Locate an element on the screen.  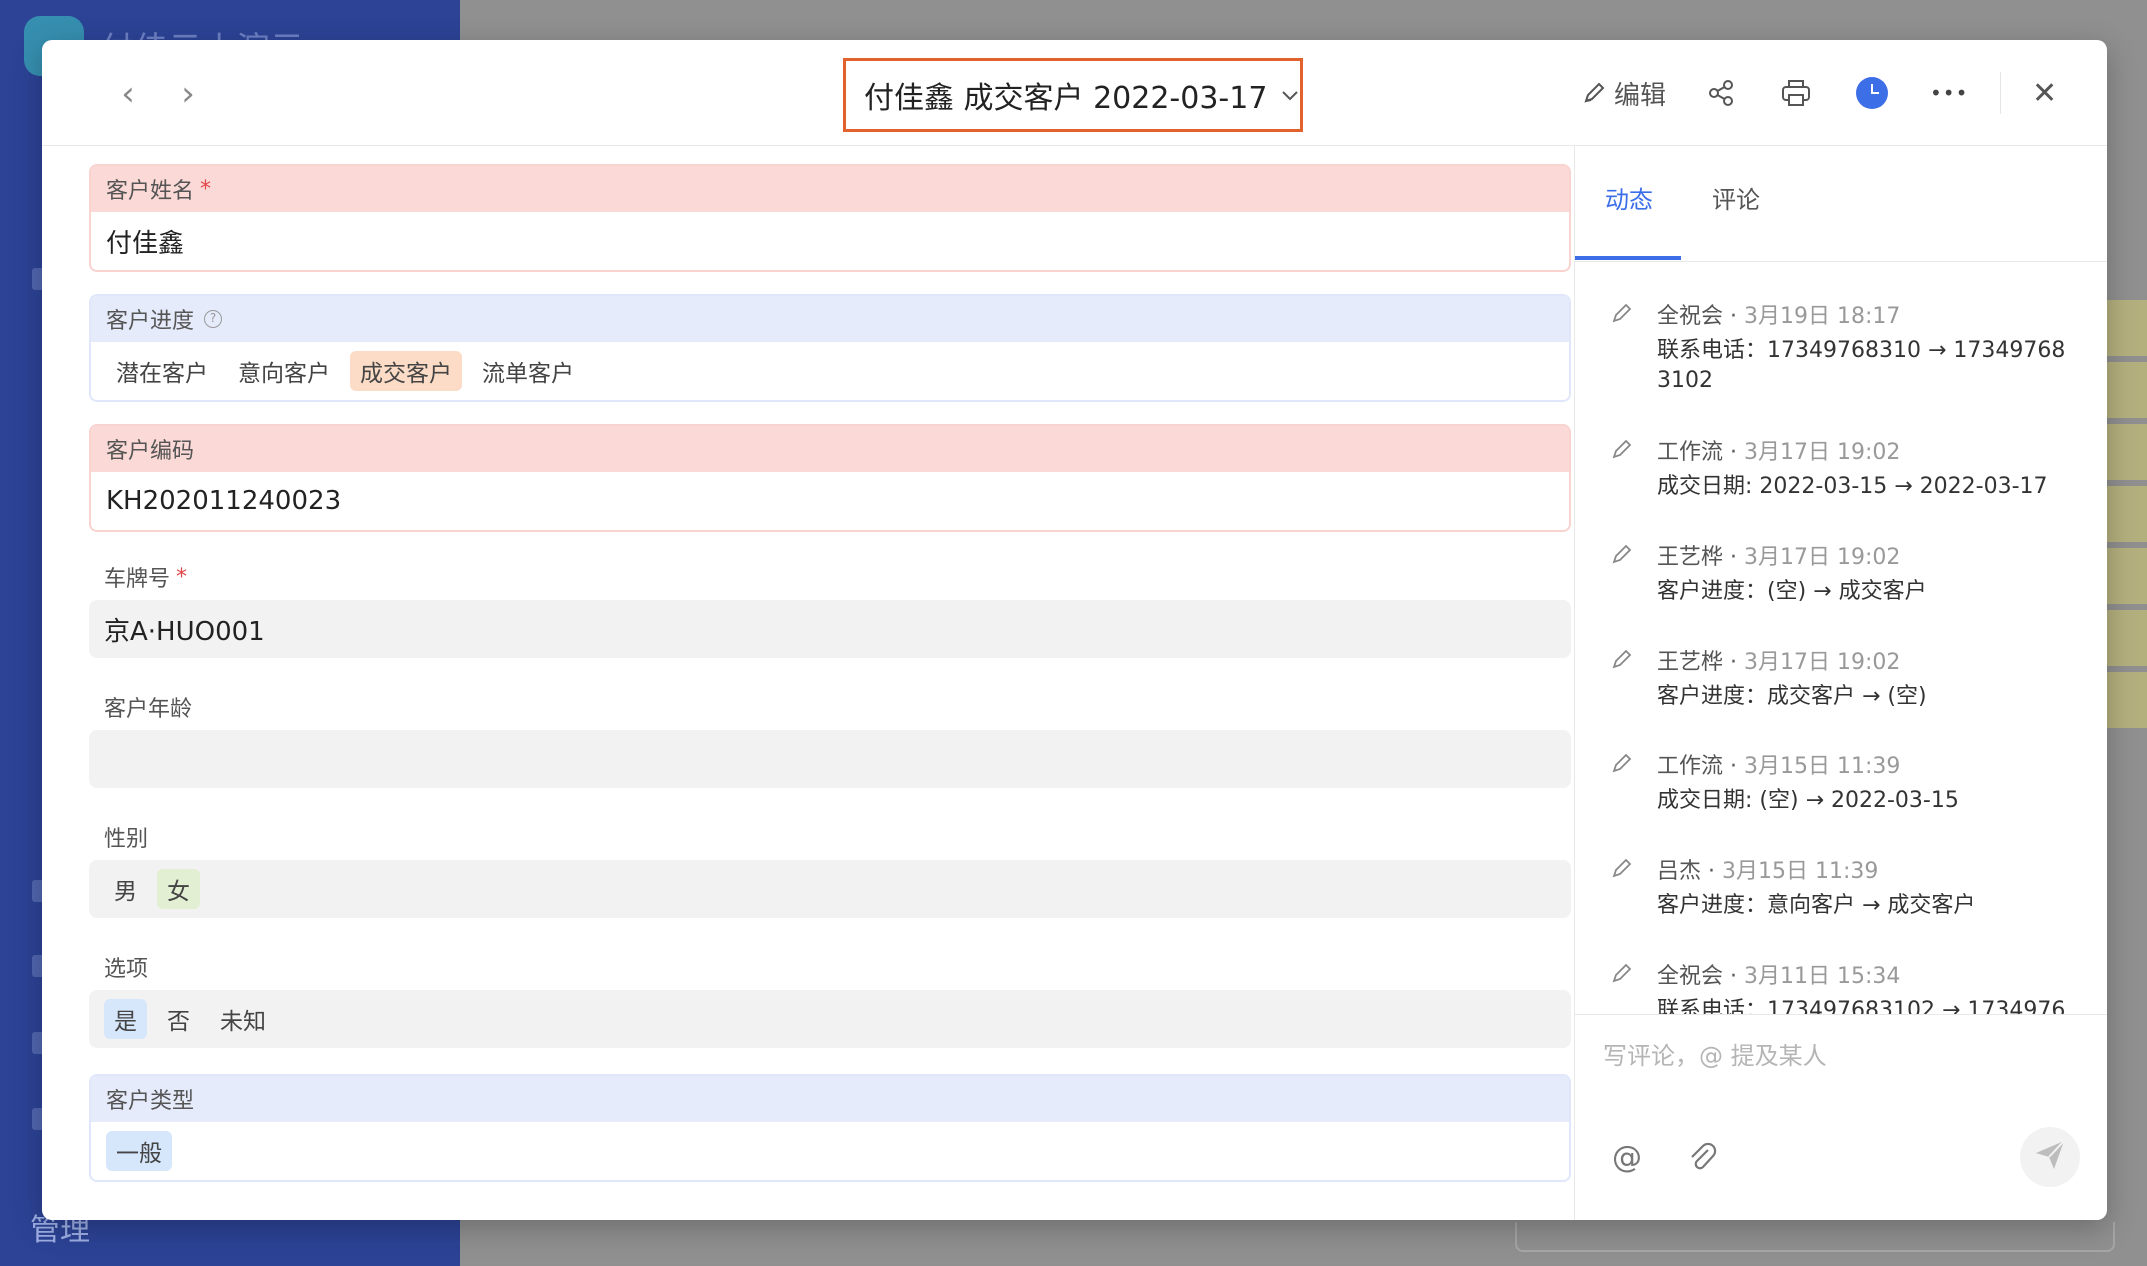
field-customer-code: 客户编码 KH202011240023 is located at coordinates (830, 478).